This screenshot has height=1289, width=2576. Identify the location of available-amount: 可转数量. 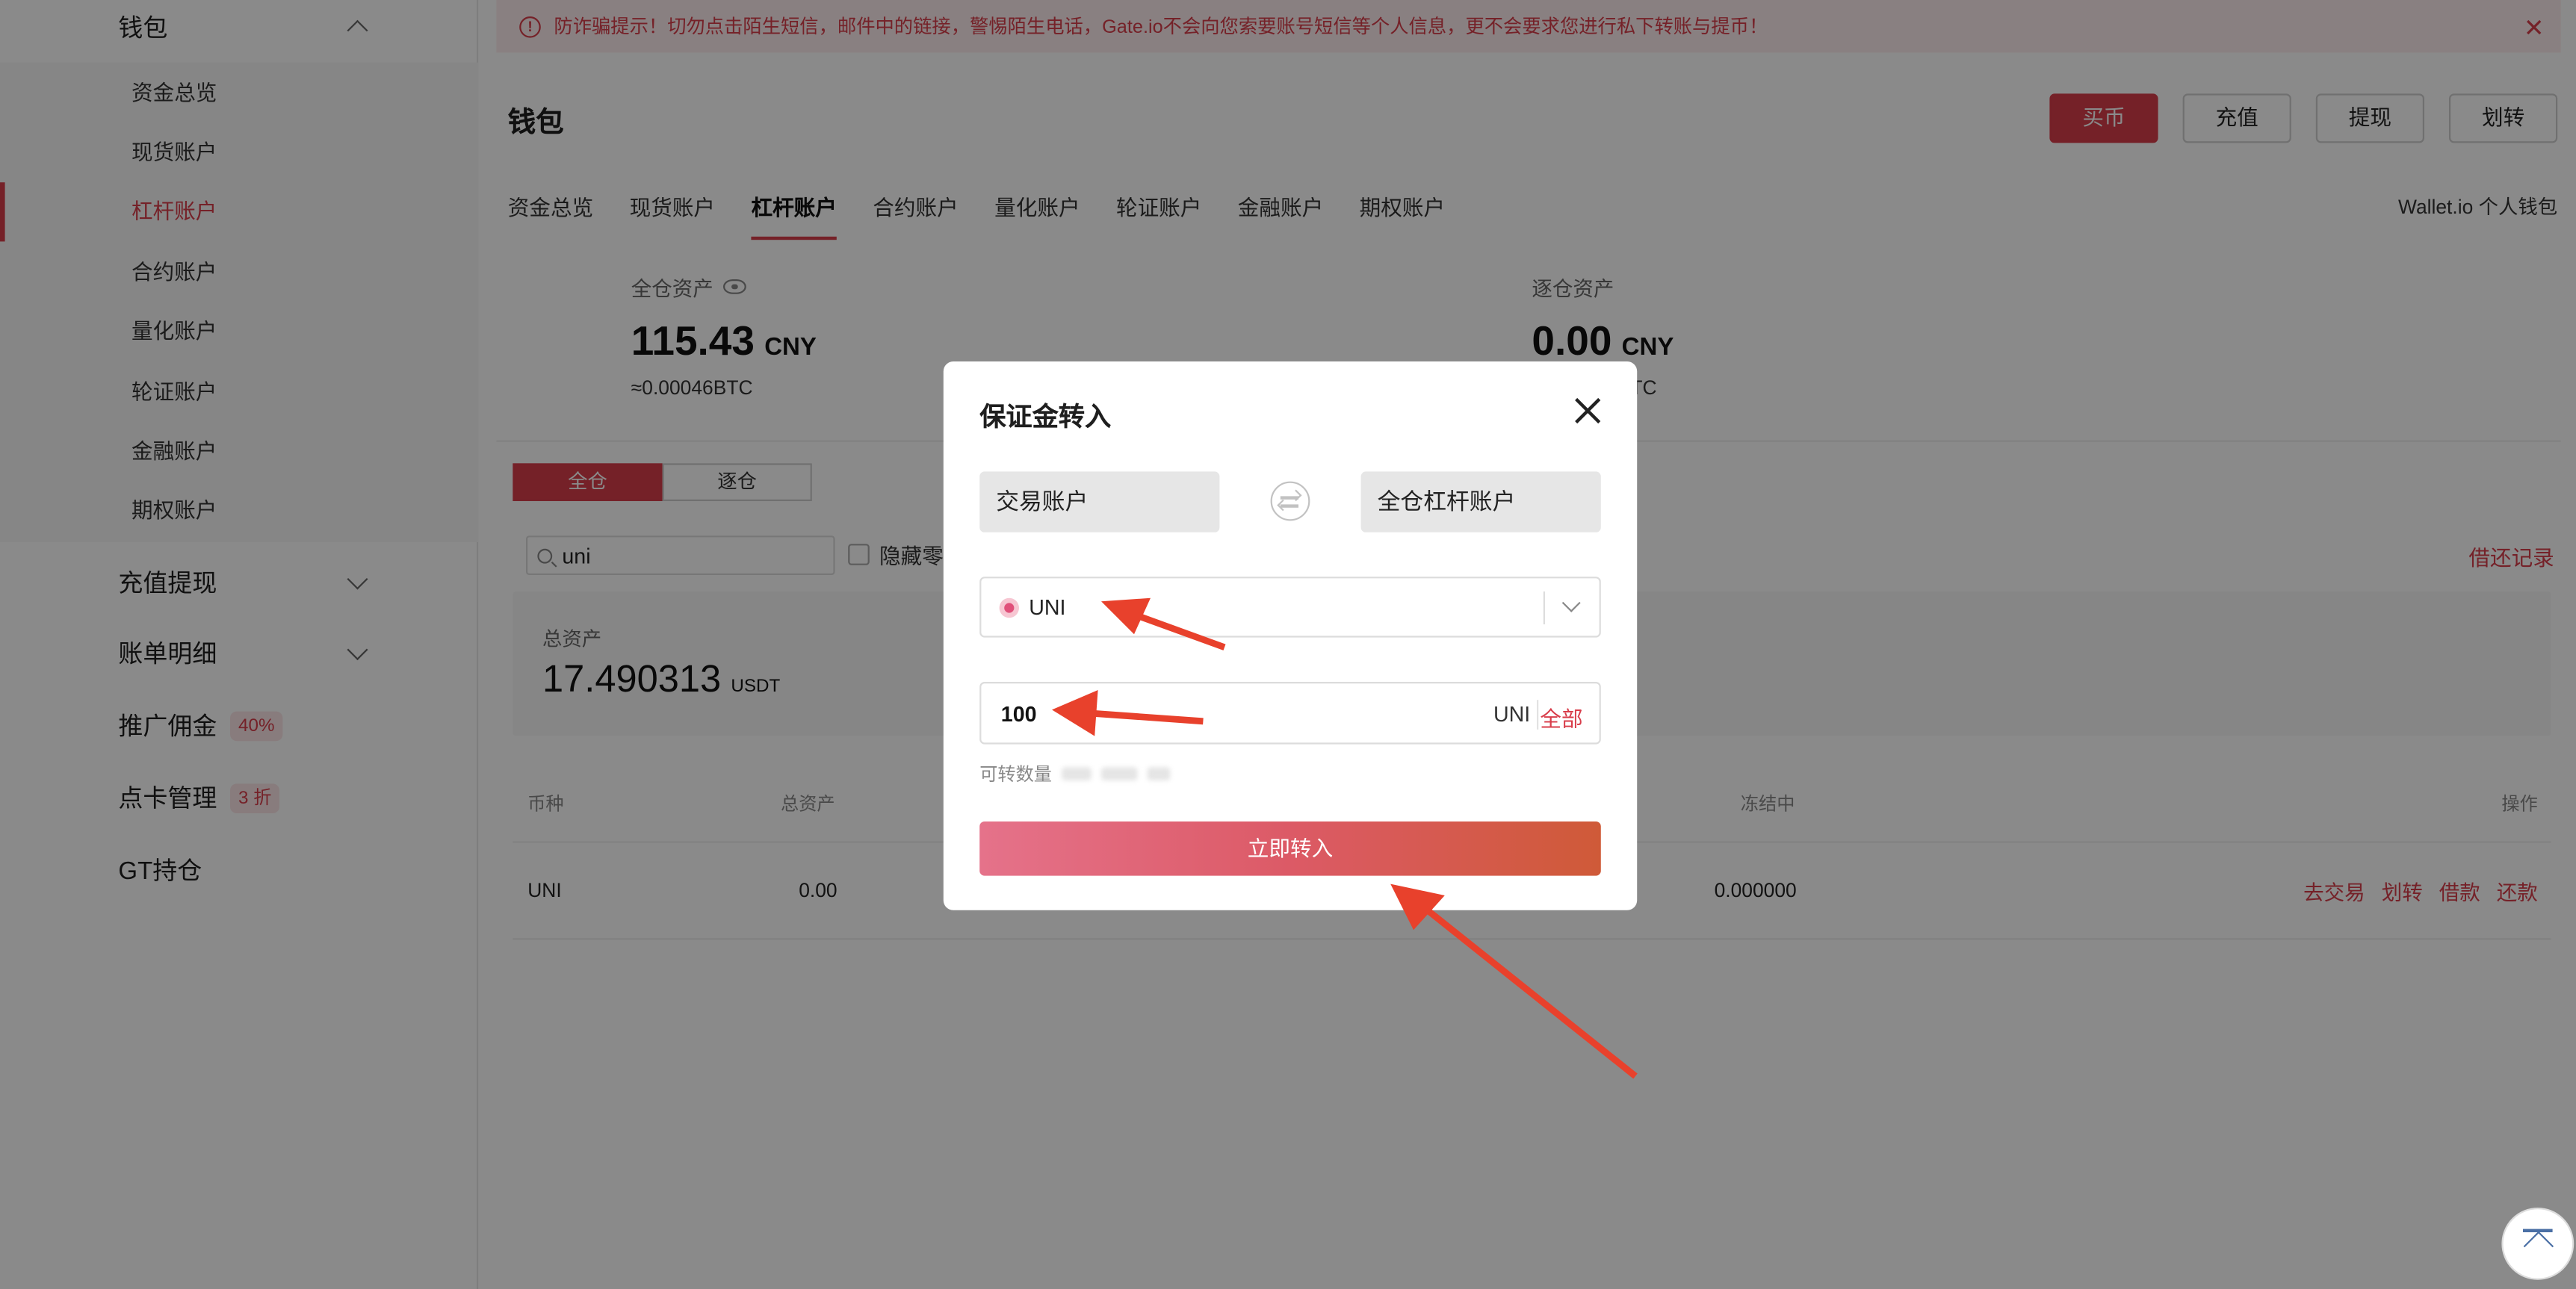
(1075, 774).